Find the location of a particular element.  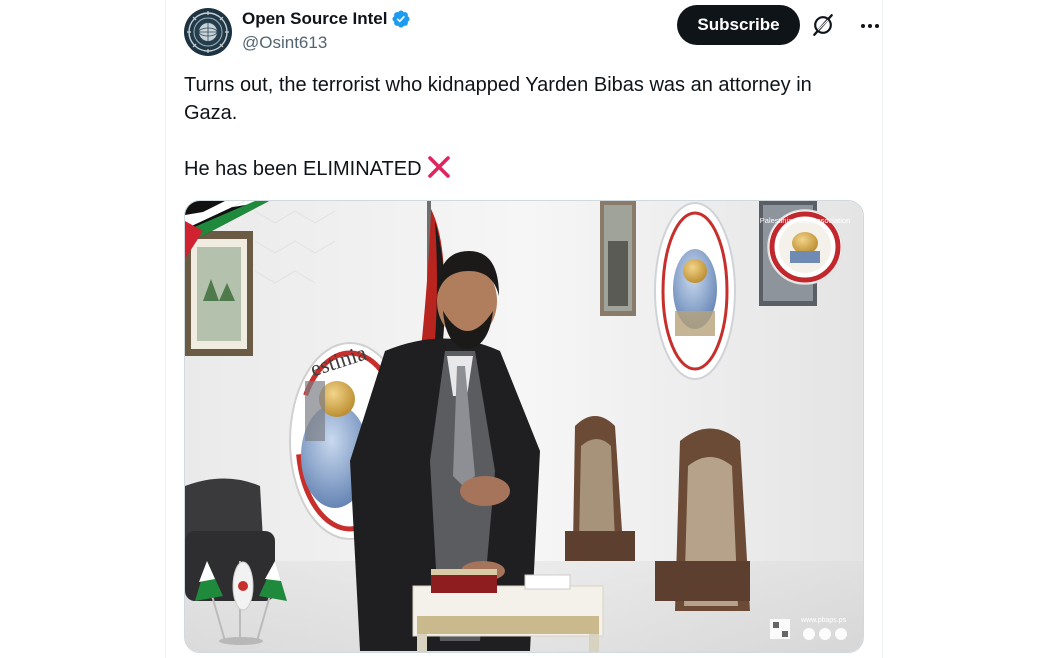

grok-icon is located at coordinates (823, 25).